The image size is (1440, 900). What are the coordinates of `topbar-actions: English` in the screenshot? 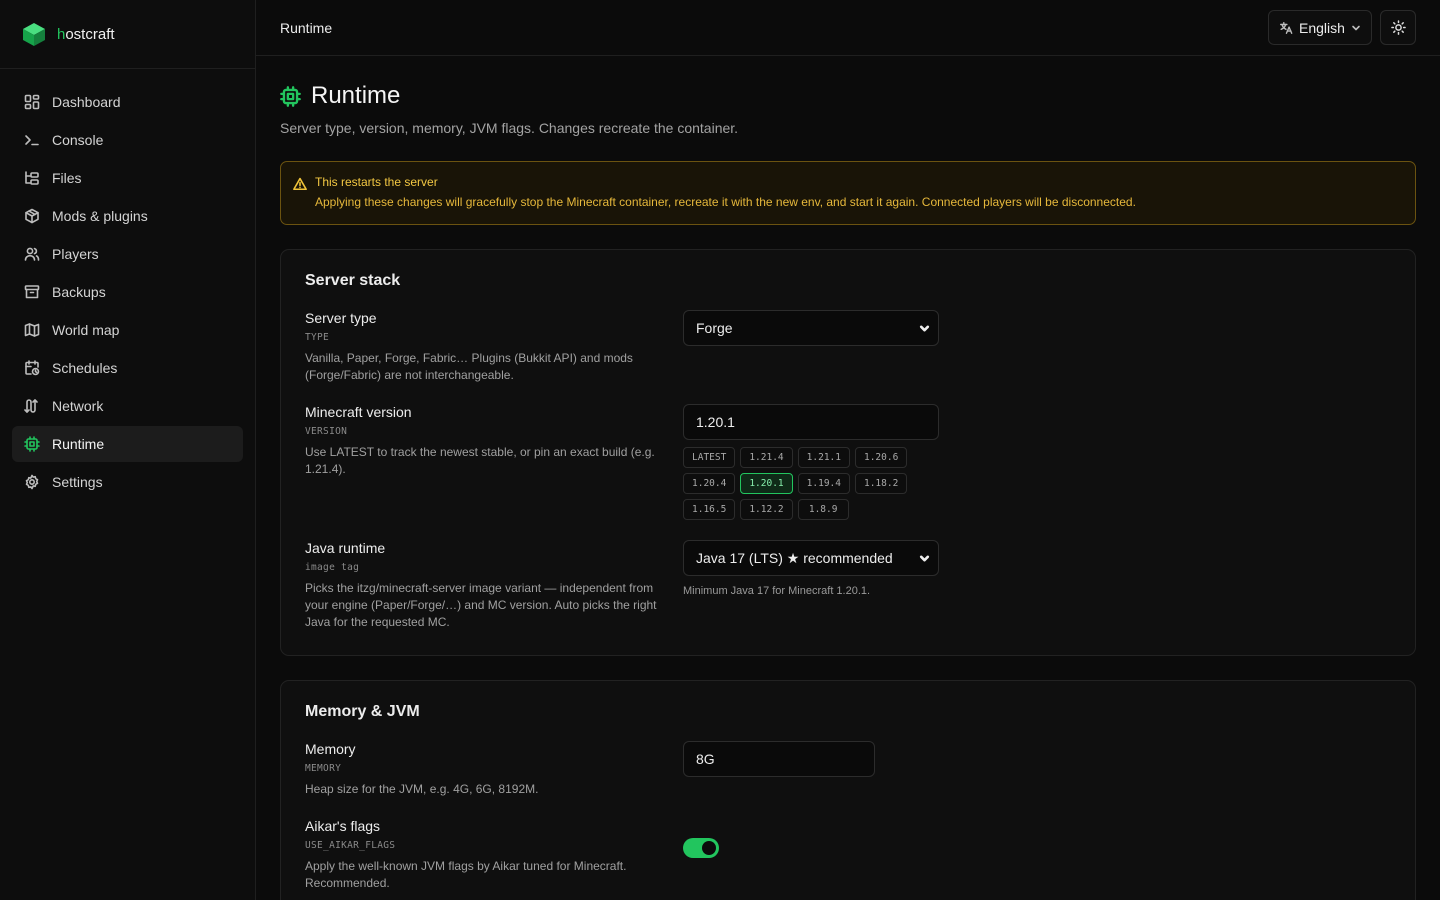 It's located at (1342, 27).